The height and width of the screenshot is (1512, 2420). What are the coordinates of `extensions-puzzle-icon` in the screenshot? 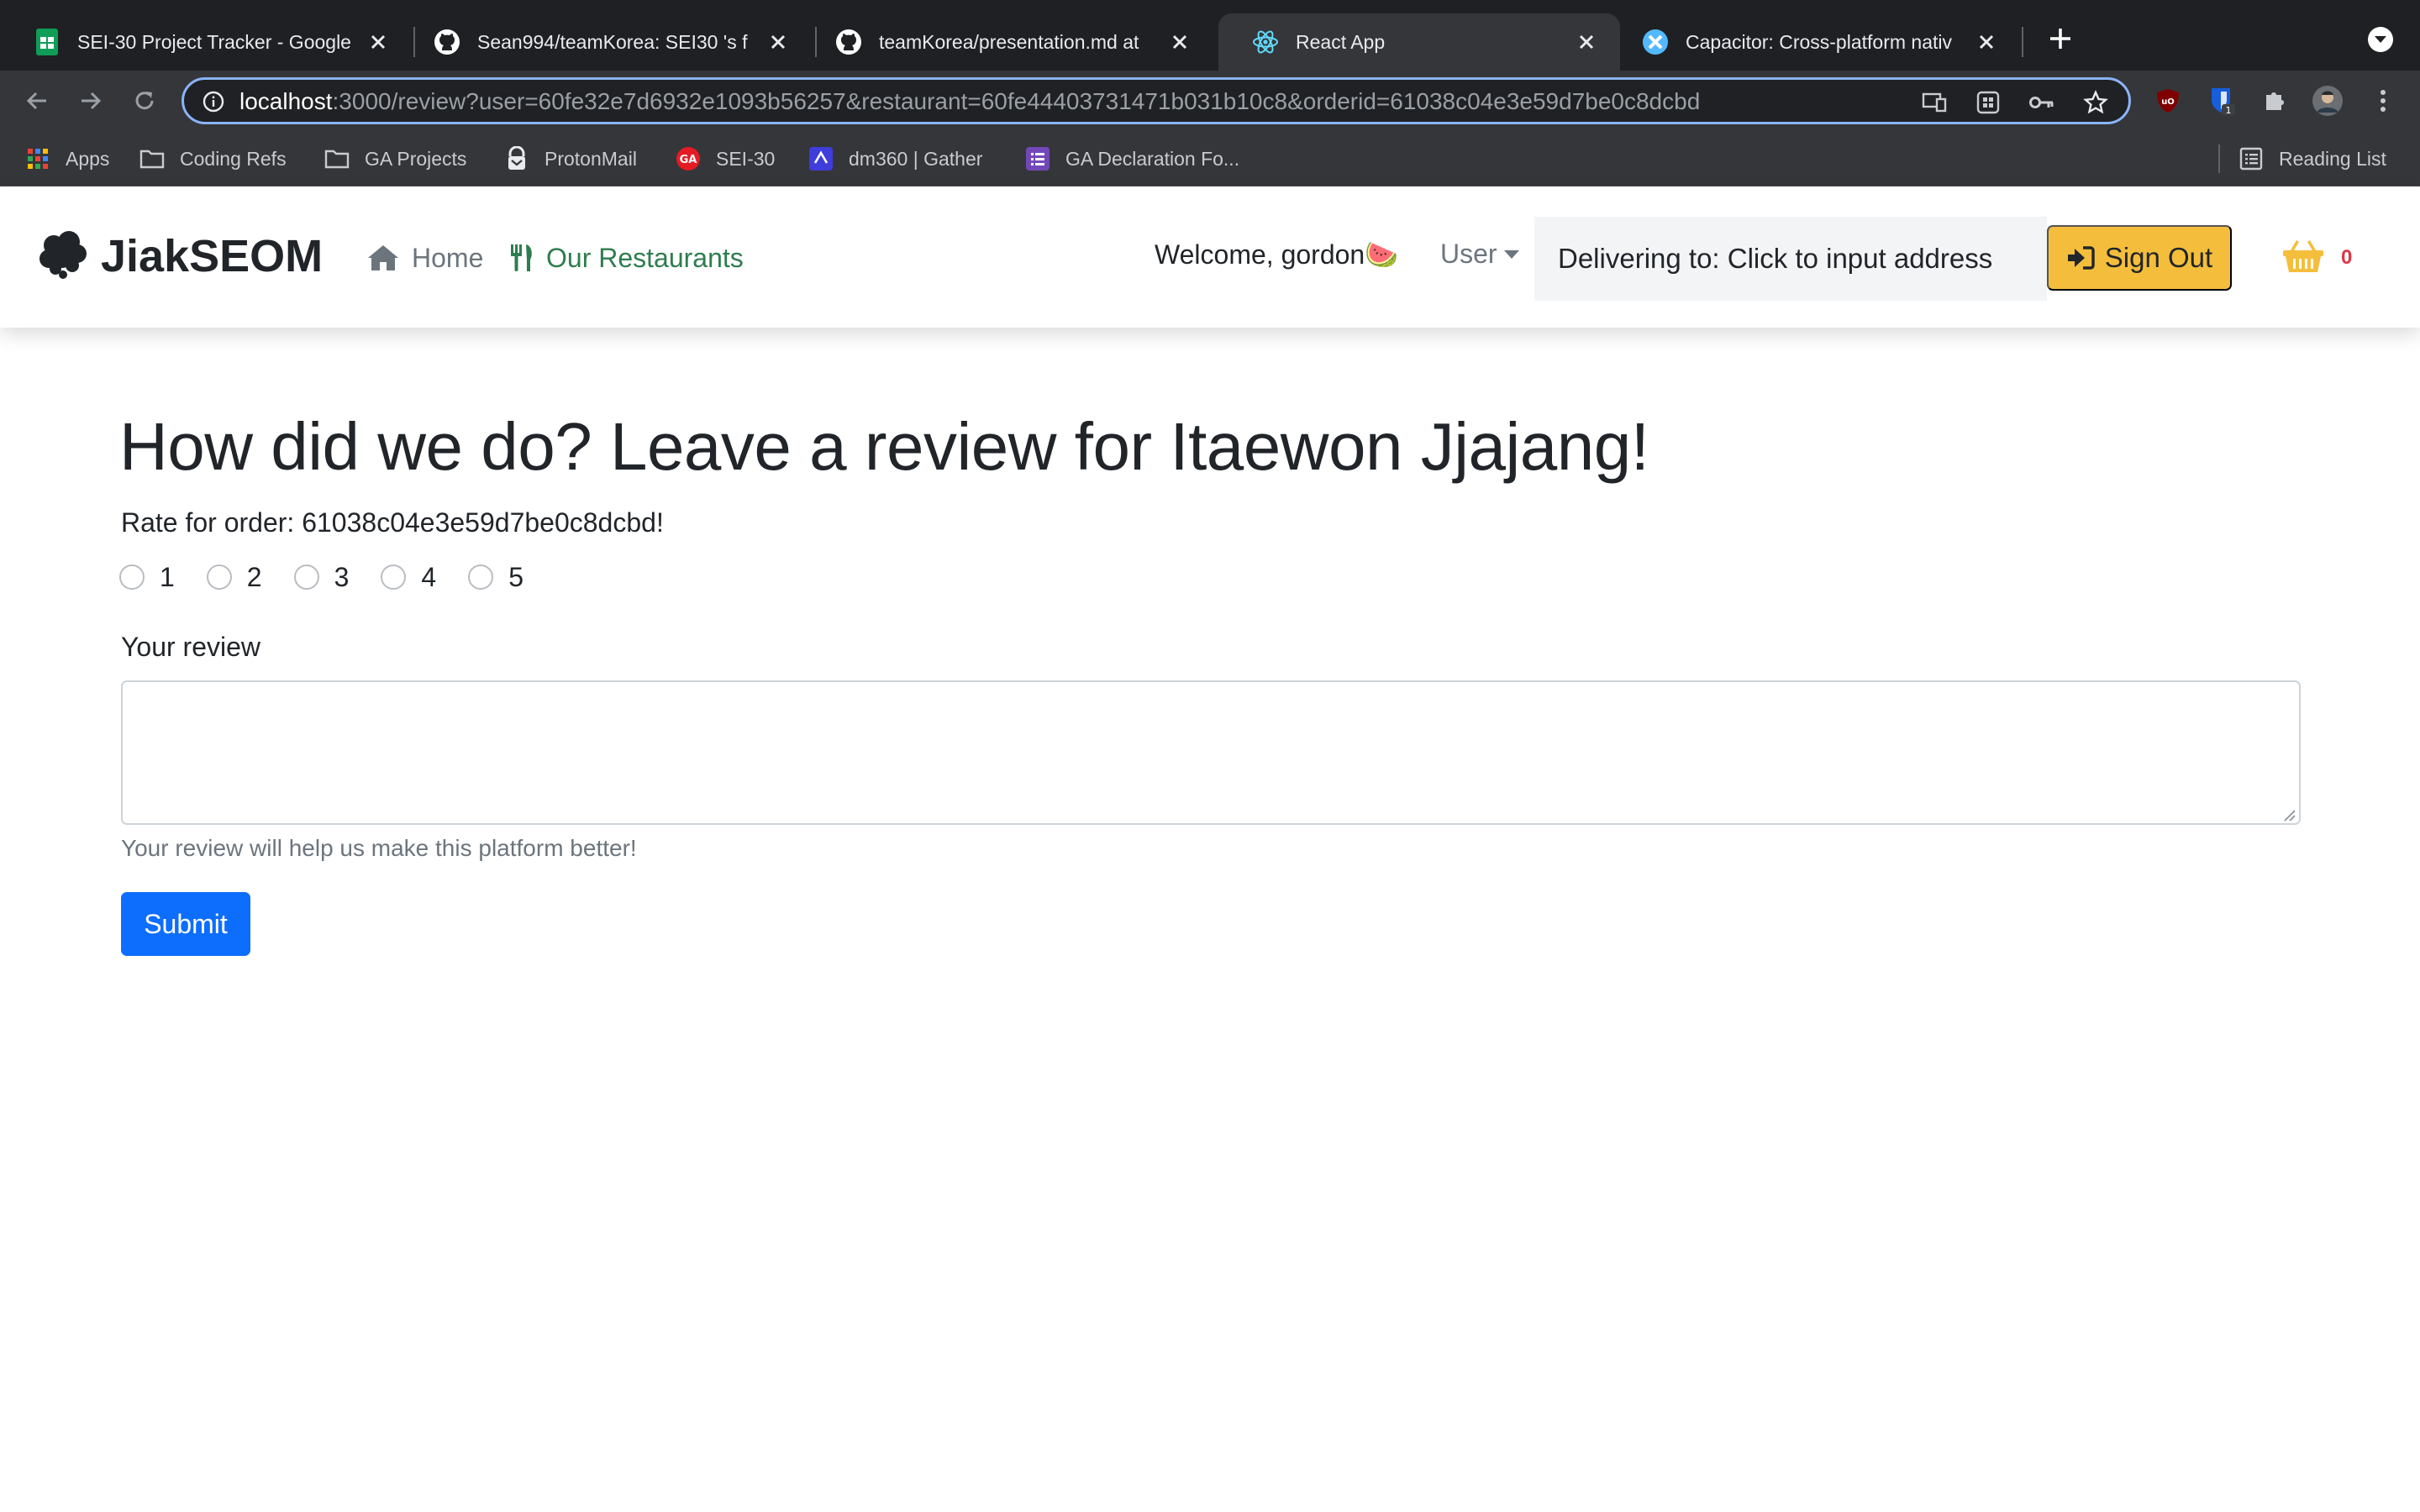 It's located at (2274, 101).